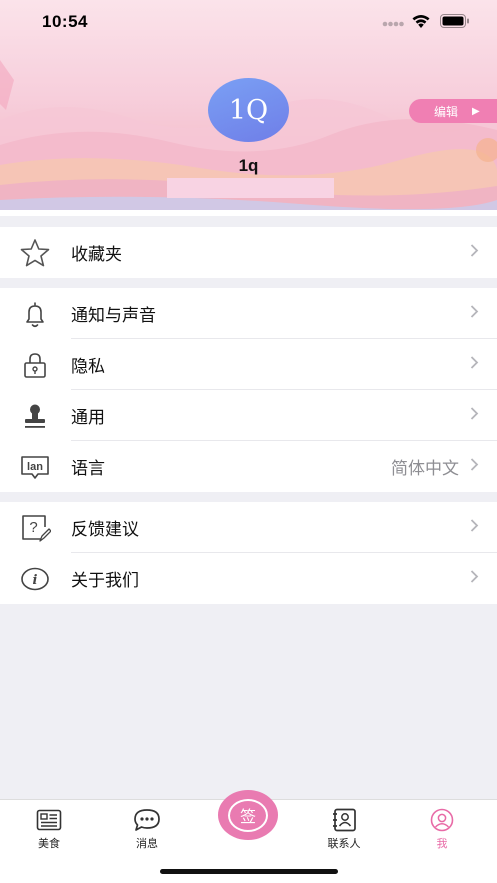 This screenshot has width=497, height=883. What do you see at coordinates (35, 365) in the screenshot?
I see `lock-icon` at bounding box center [35, 365].